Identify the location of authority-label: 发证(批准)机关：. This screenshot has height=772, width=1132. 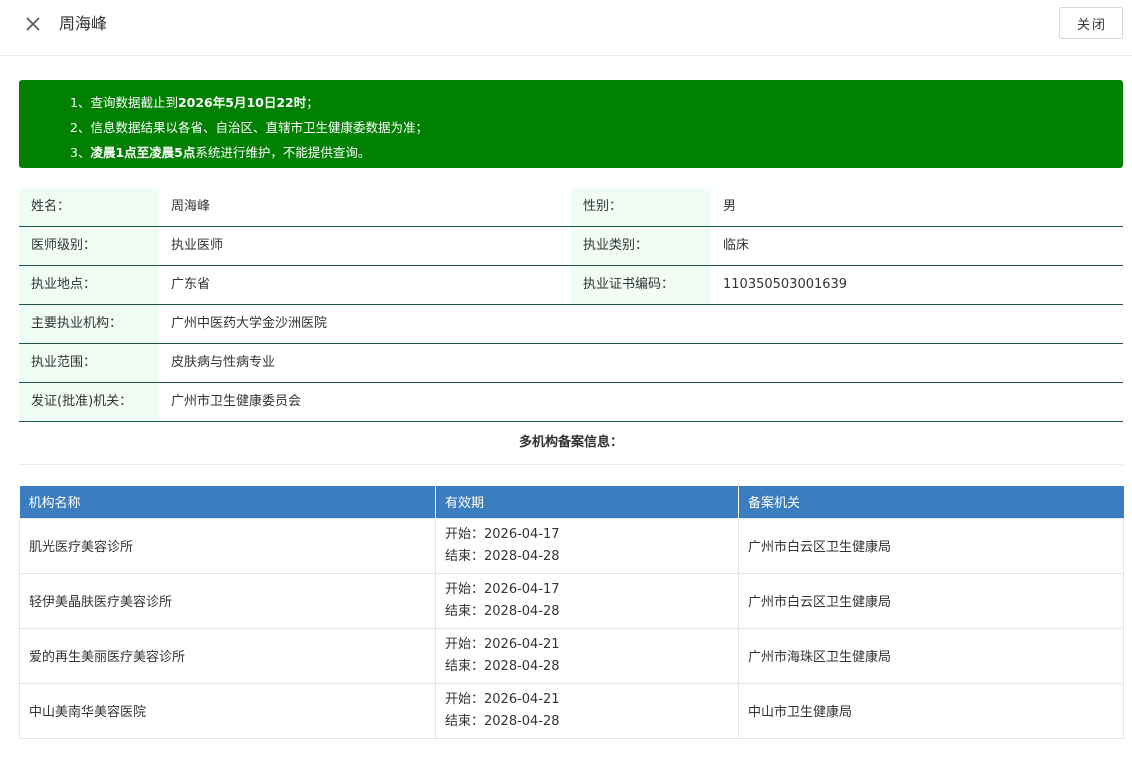
(89, 402).